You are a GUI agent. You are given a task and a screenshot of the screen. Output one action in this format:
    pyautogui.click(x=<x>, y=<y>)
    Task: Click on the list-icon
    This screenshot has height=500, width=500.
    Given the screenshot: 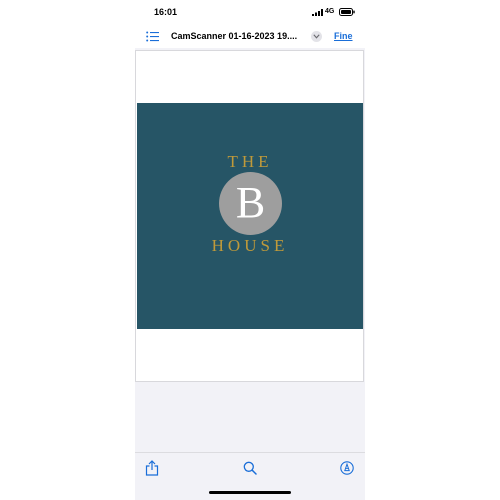 What is the action you would take?
    pyautogui.click(x=152, y=36)
    